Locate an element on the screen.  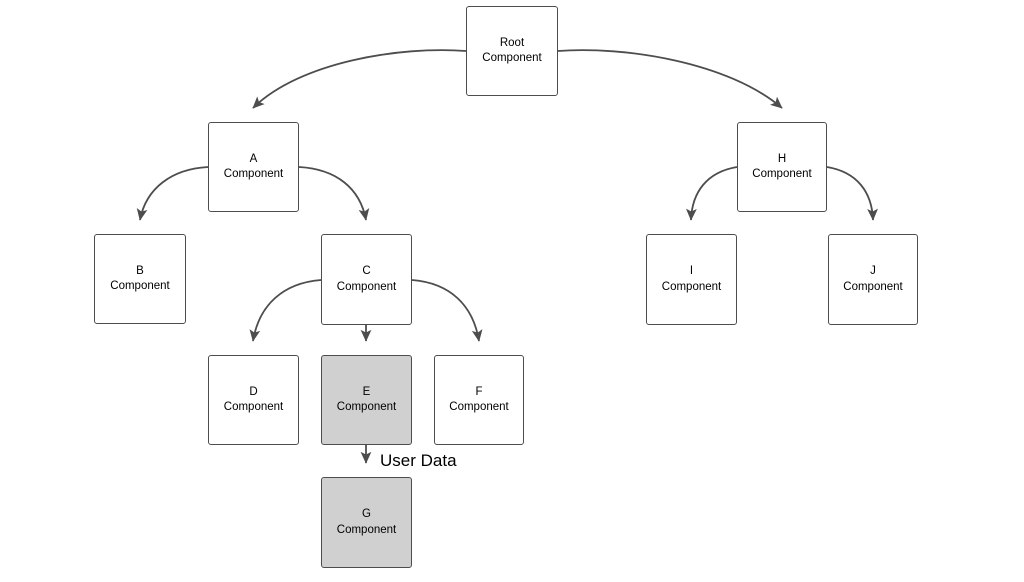
node-d-label-line2: Component is located at coordinates (253, 407).